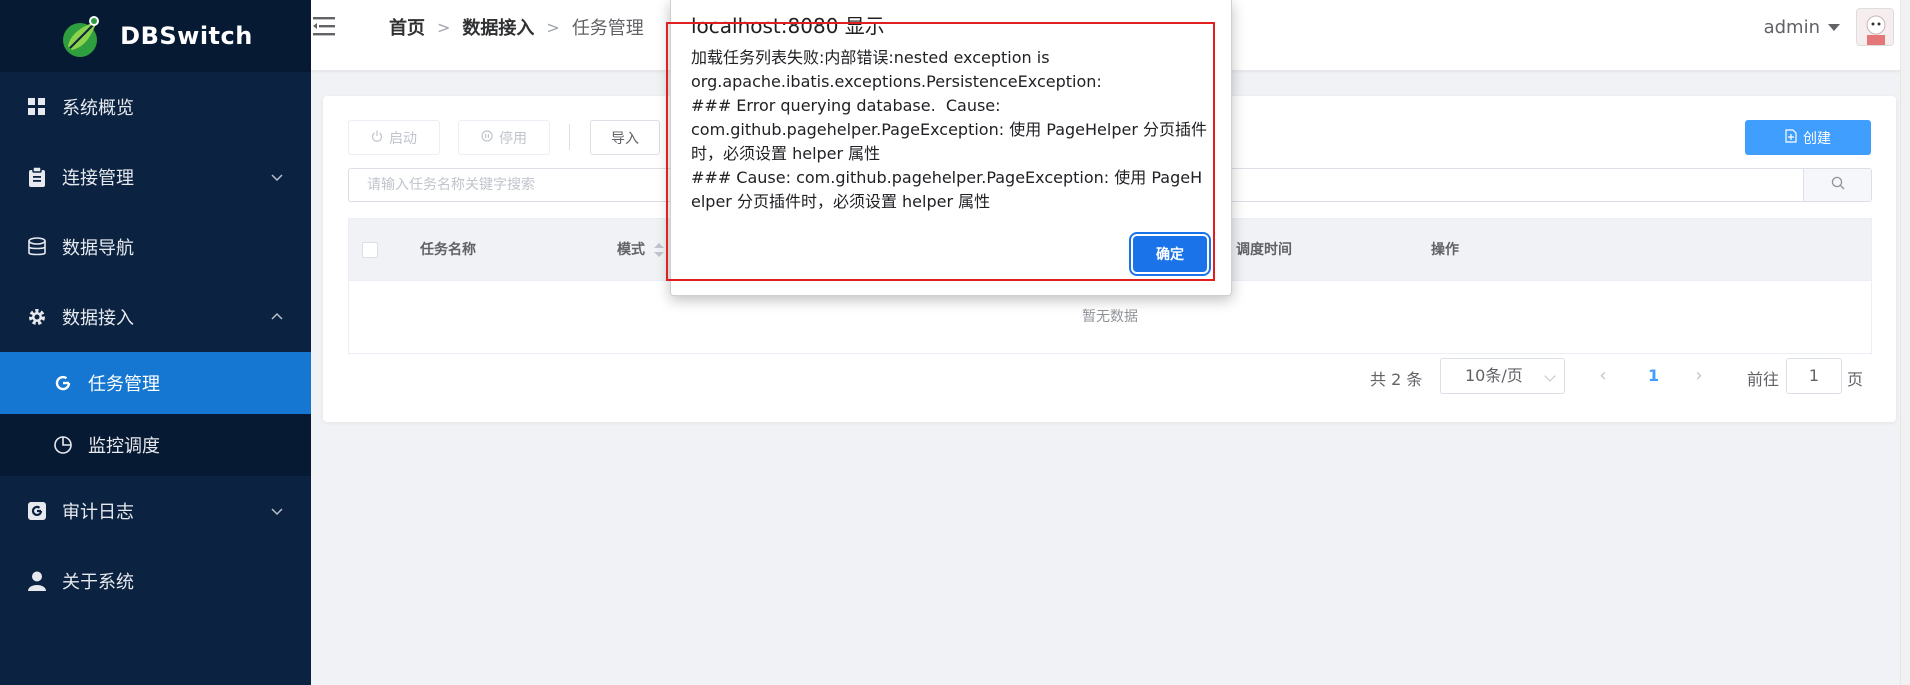 The image size is (1910, 685). Describe the element at coordinates (1396, 379) in the screenshot. I see `pagination-total: 共 2 条` at that location.